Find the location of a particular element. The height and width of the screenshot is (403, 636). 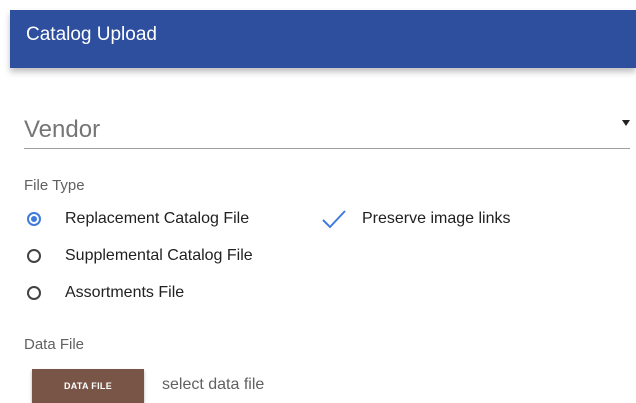

preserve-image-links-checkbox: Preserve image links is located at coordinates (416, 219).